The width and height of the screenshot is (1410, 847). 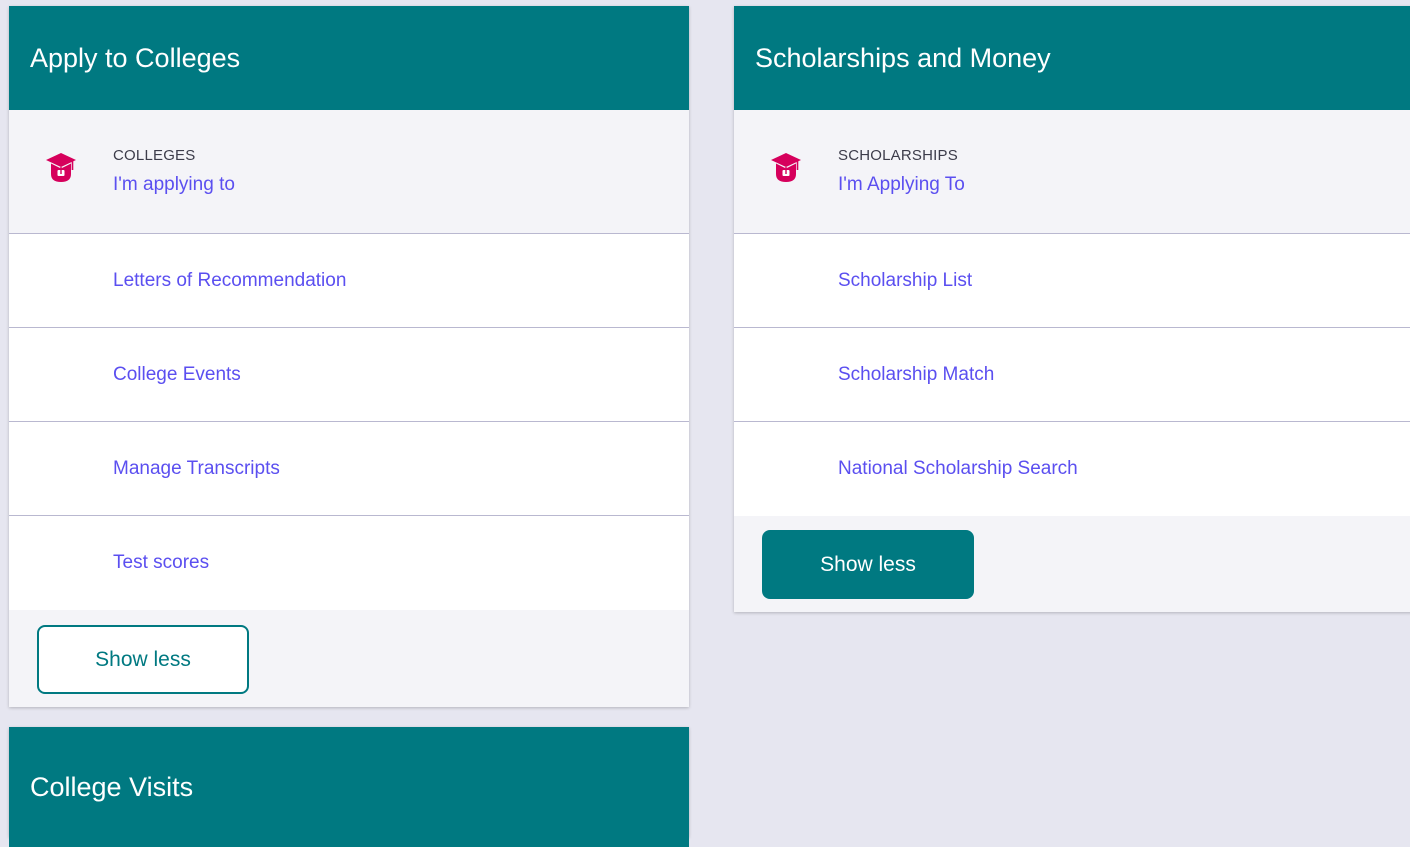 What do you see at coordinates (1072, 172) in the screenshot?
I see `featured-scholarships-section: SCHOLARSHIPS I'm Applying To` at bounding box center [1072, 172].